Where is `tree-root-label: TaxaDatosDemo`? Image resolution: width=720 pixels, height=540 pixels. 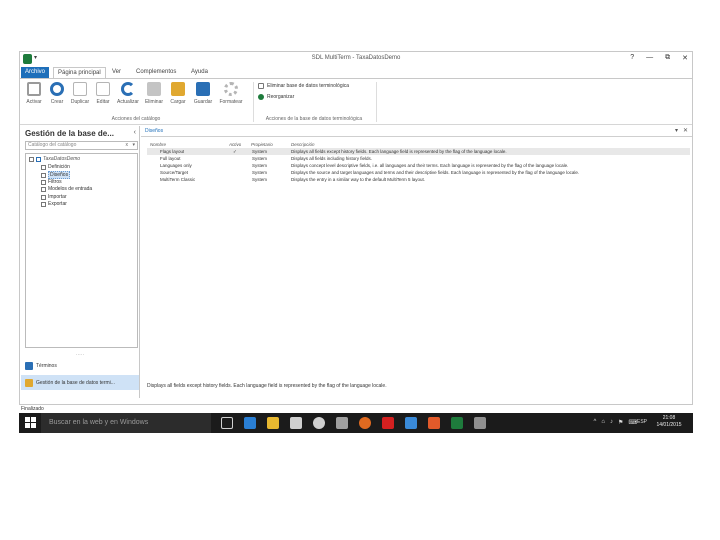 tree-root-label: TaxaDatosDemo is located at coordinates (62, 159).